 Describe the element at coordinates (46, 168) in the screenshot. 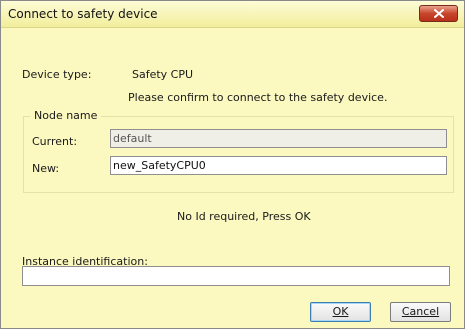

I see `new-label: New:` at that location.